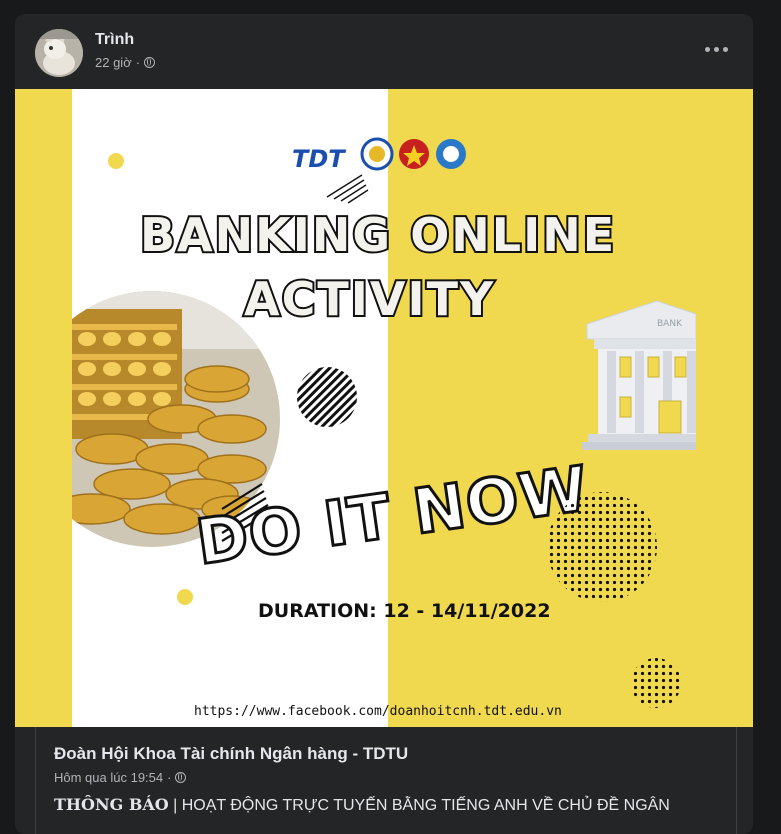 This screenshot has width=781, height=834. What do you see at coordinates (114, 40) in the screenshot?
I see `author-name: Trình` at bounding box center [114, 40].